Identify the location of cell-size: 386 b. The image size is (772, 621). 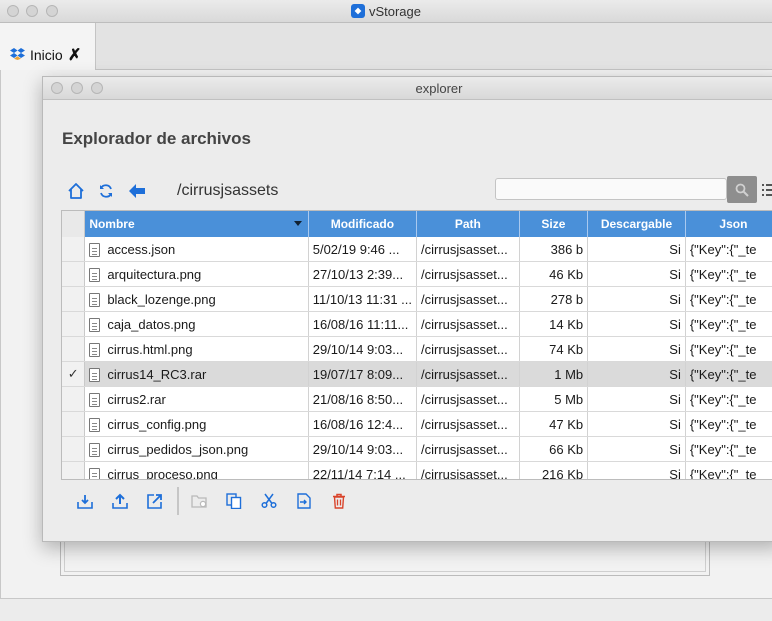
(554, 249).